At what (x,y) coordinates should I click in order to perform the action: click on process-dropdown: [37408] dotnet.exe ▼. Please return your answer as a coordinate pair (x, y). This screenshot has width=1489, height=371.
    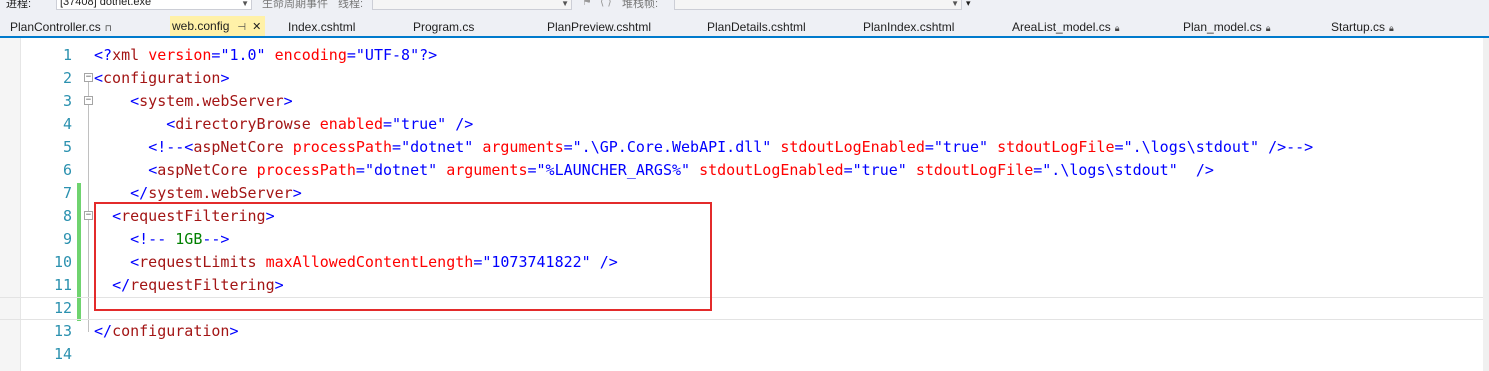
    Looking at the image, I should click on (154, 5).